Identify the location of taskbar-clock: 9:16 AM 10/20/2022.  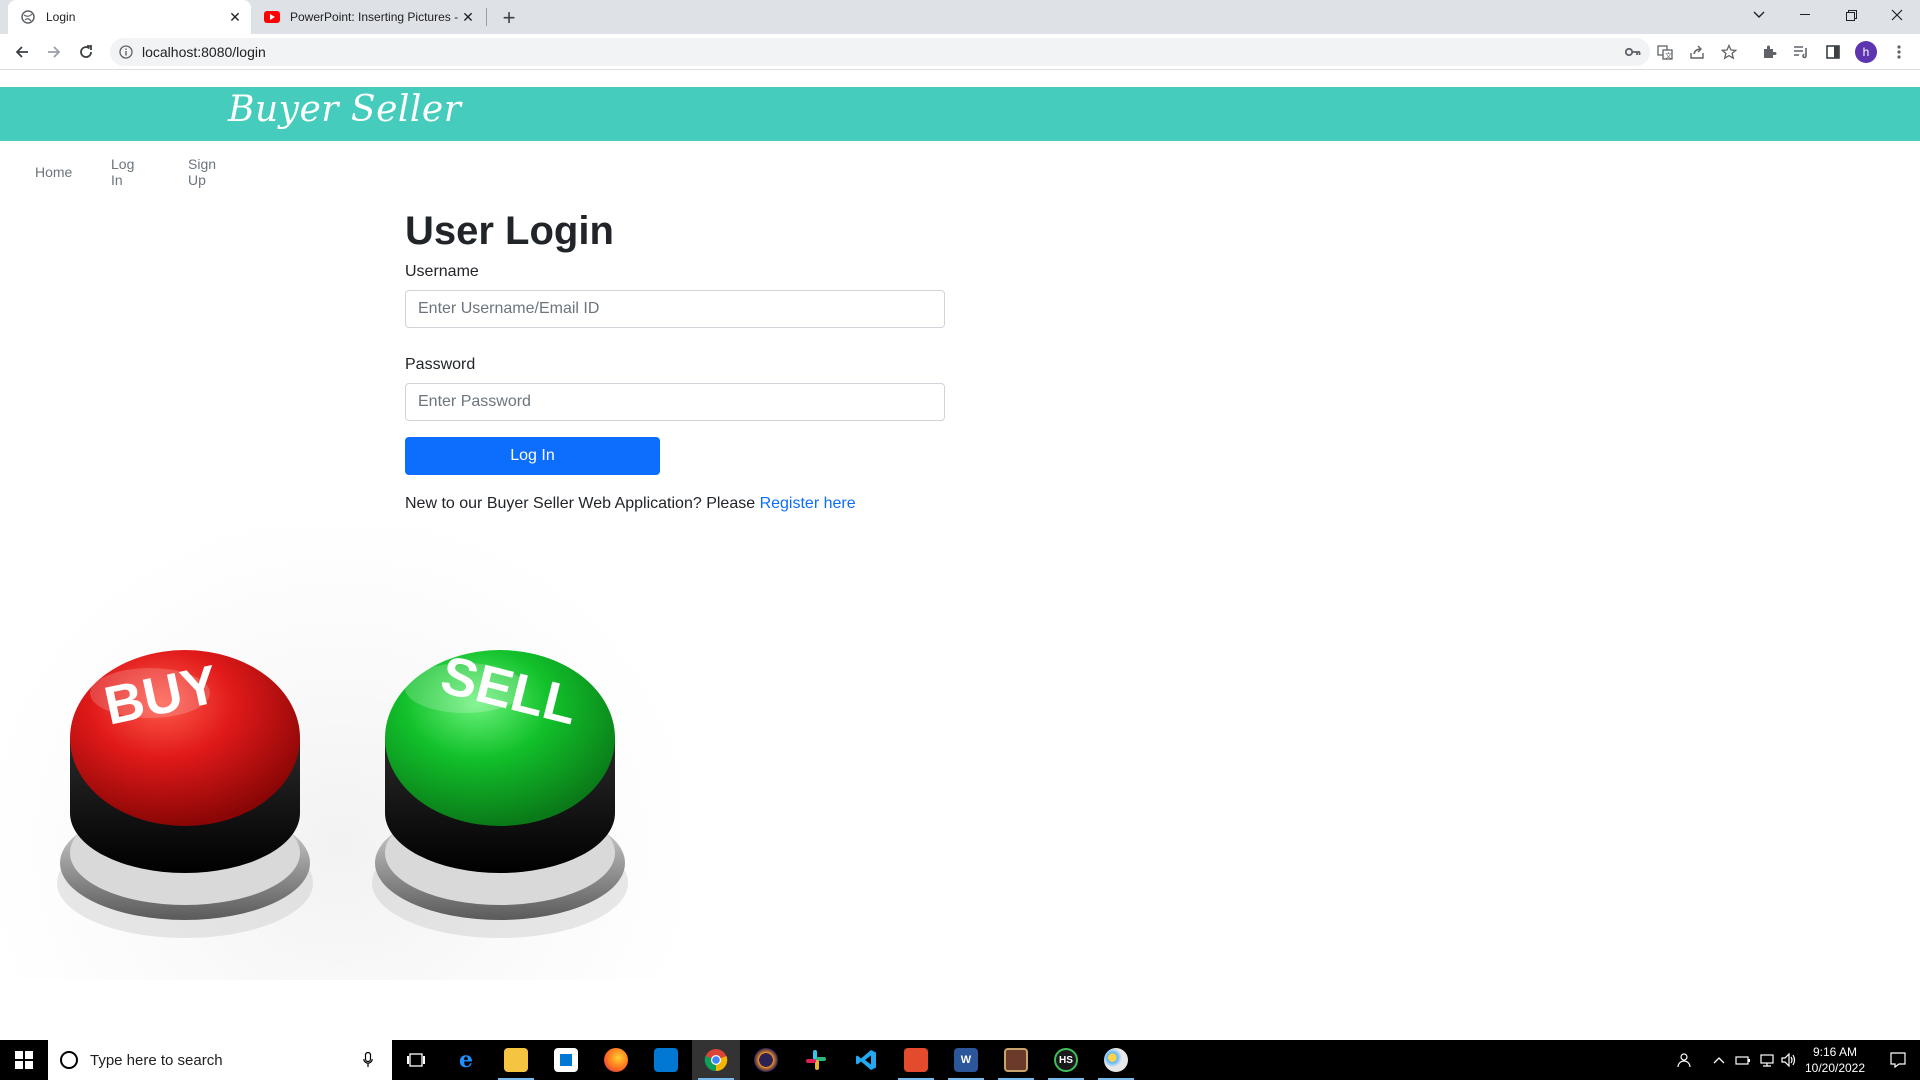
(1835, 1060).